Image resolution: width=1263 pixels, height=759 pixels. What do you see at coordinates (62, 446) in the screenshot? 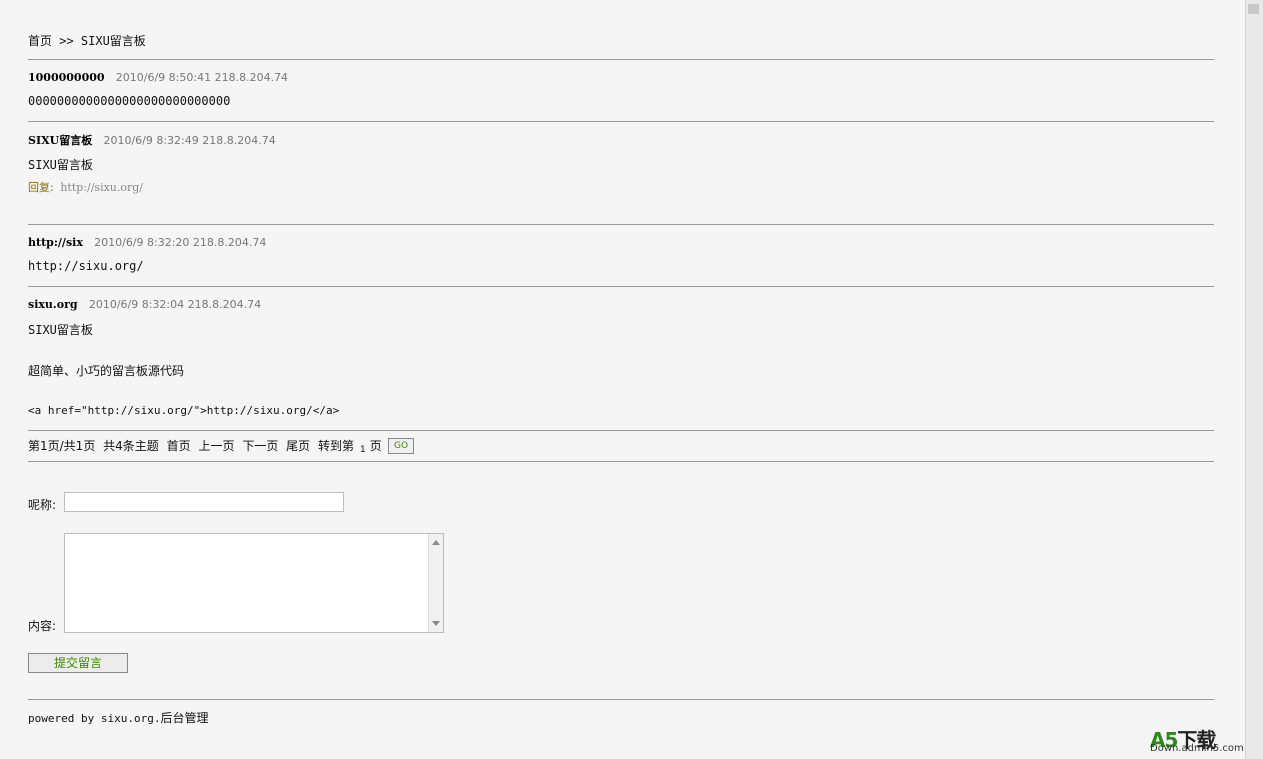
I see `page-status: 第1页/共1页` at bounding box center [62, 446].